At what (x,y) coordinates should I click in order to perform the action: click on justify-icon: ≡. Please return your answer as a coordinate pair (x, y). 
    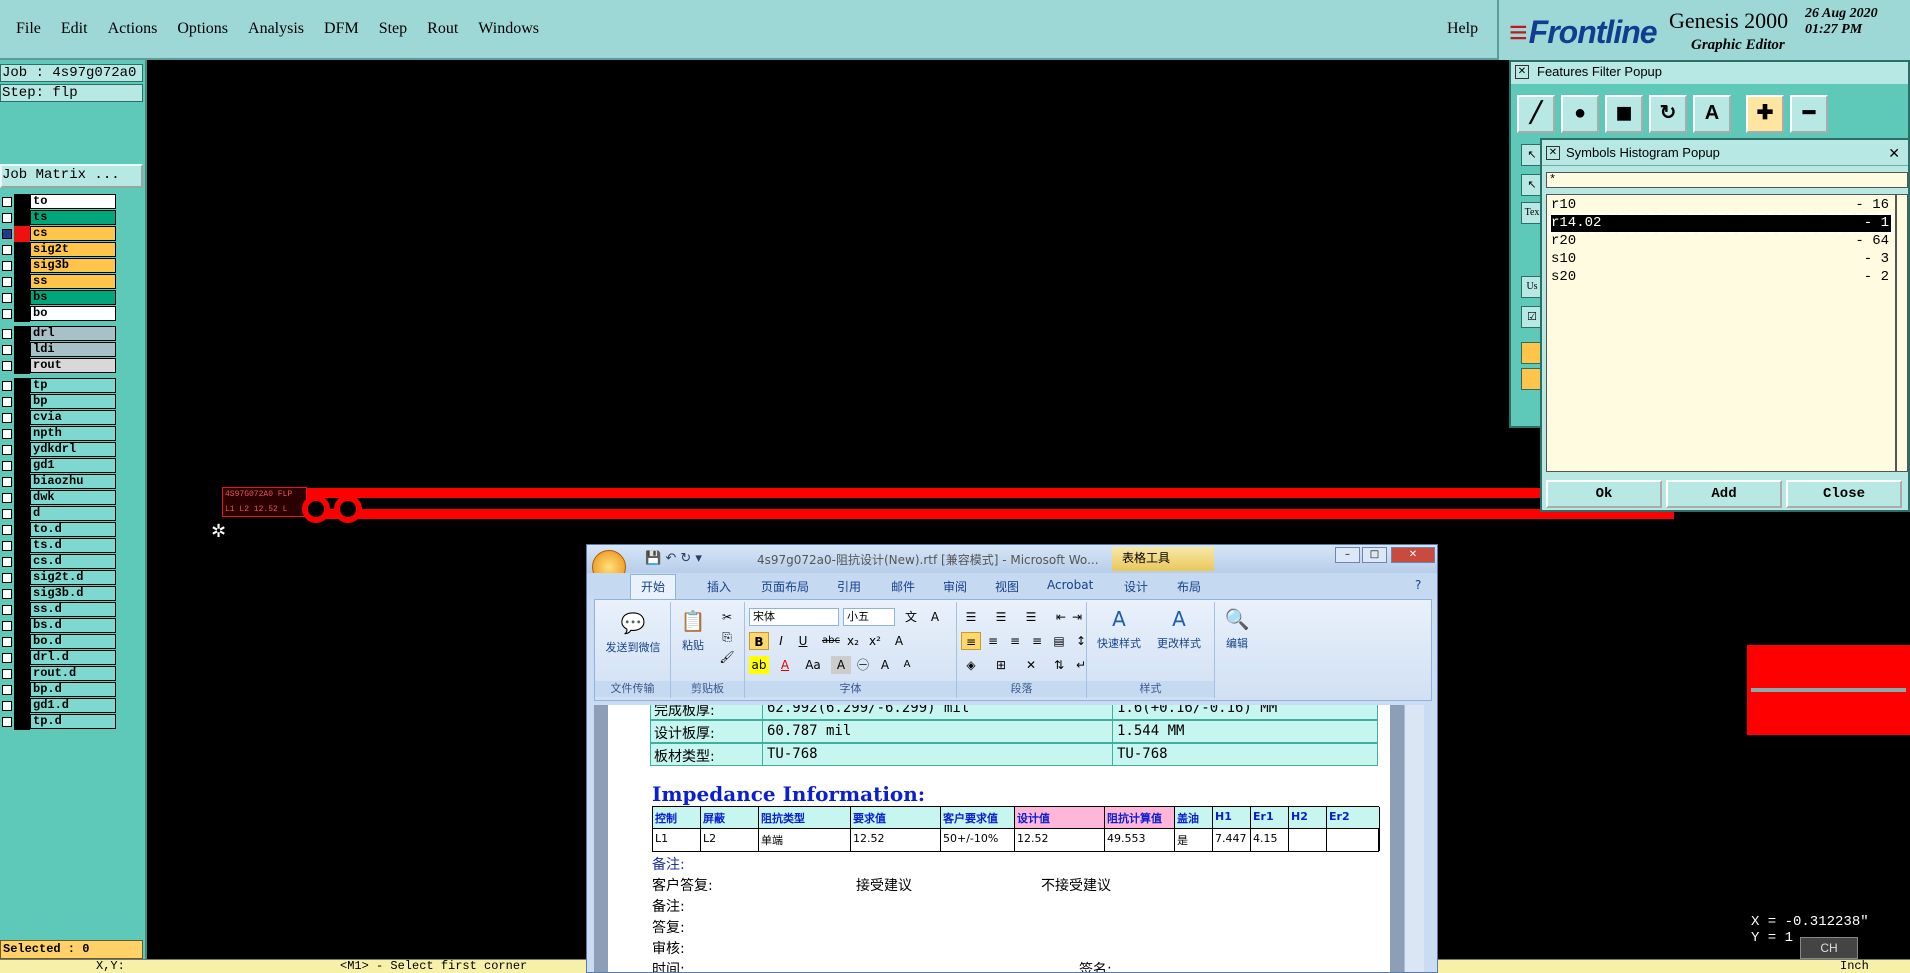
    Looking at the image, I should click on (1037, 641).